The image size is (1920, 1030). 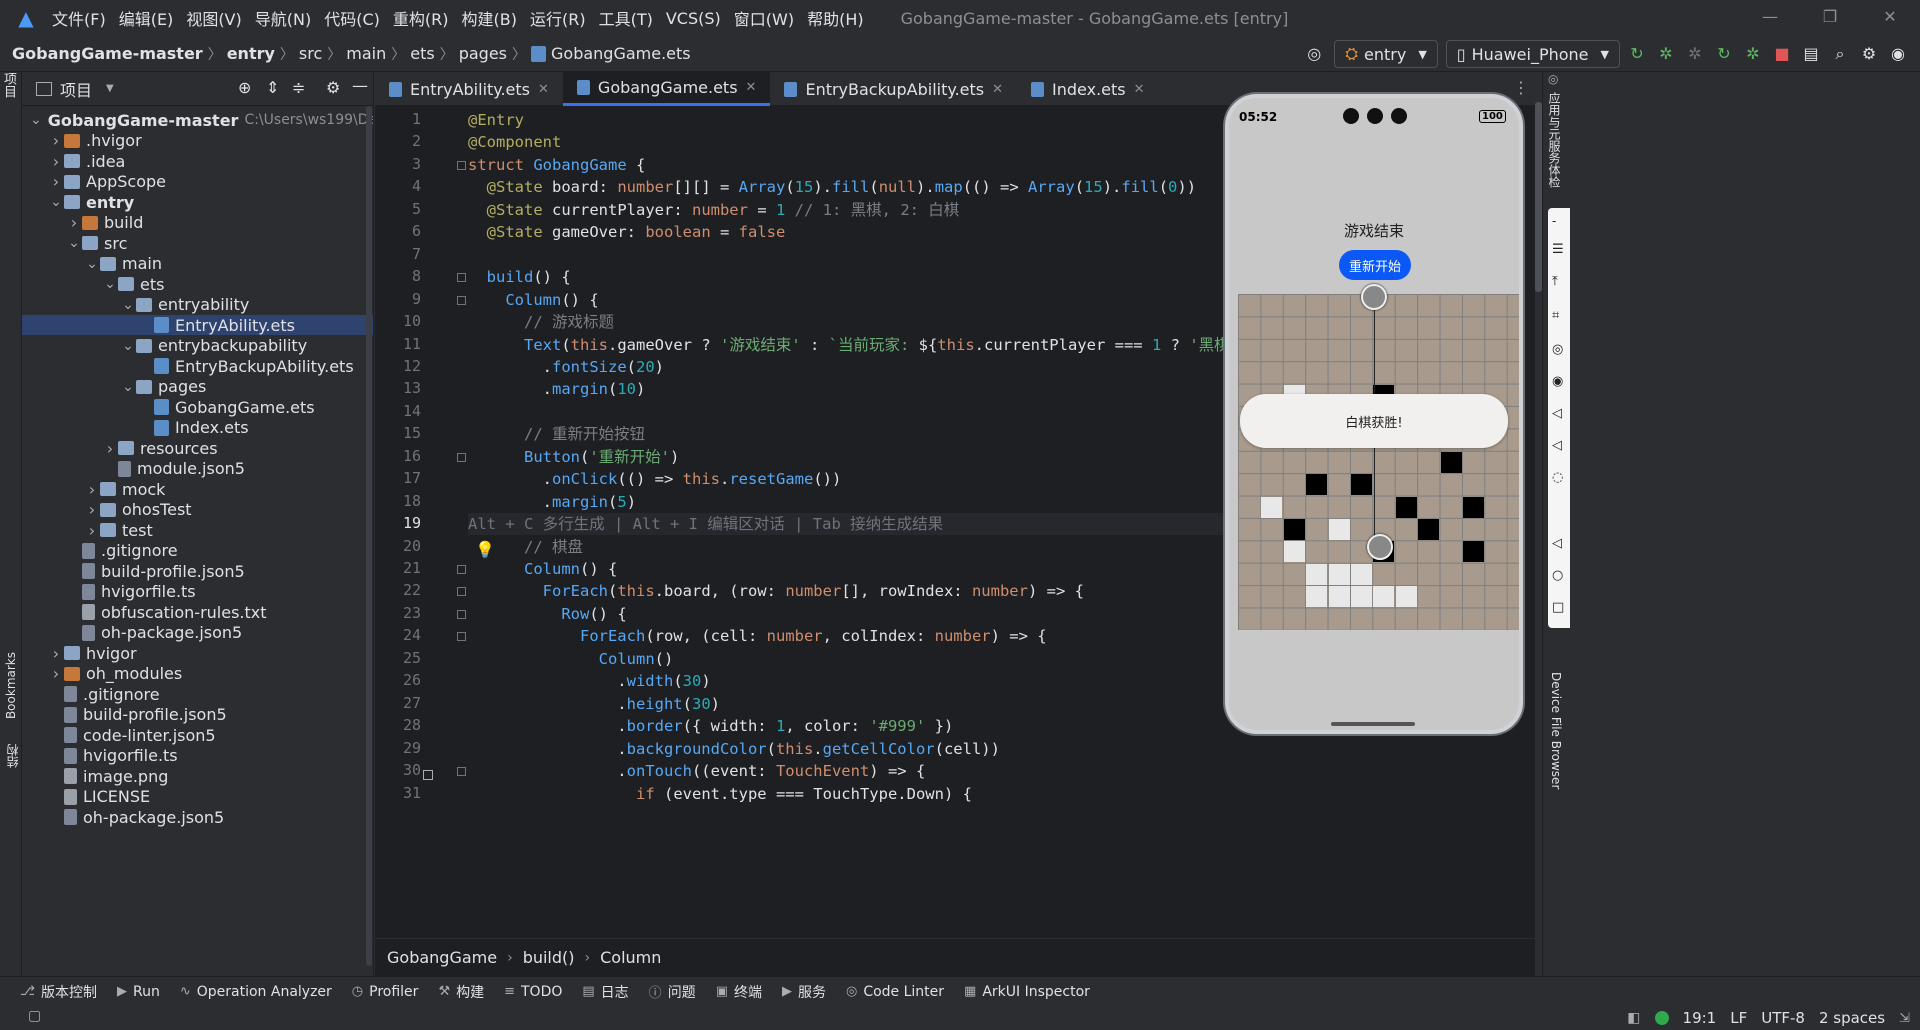 I want to click on editor-breadcrumb-item: build(), so click(x=549, y=957).